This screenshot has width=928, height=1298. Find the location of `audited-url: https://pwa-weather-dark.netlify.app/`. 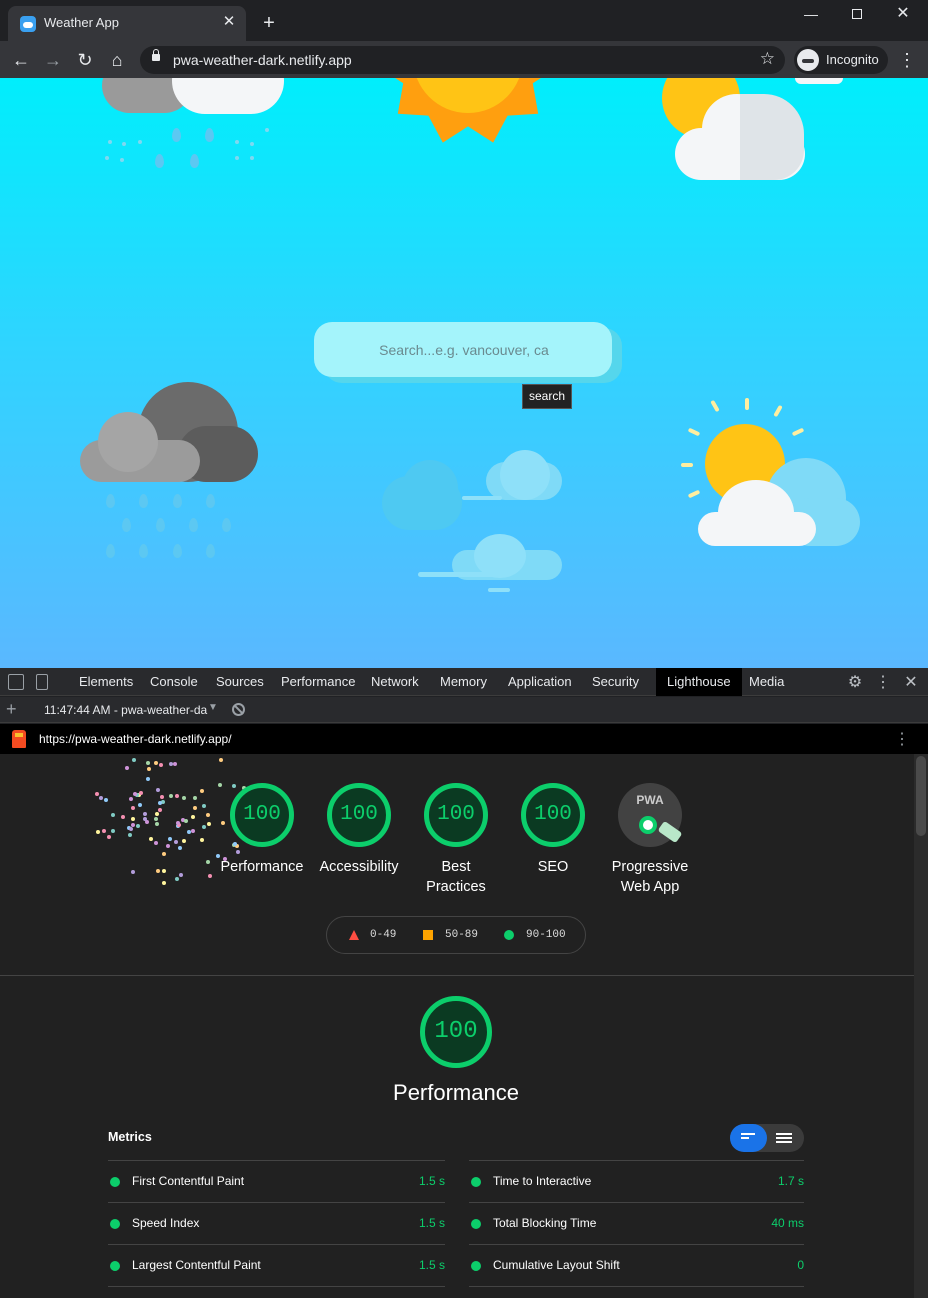

audited-url: https://pwa-weather-dark.netlify.app/ is located at coordinates (135, 739).